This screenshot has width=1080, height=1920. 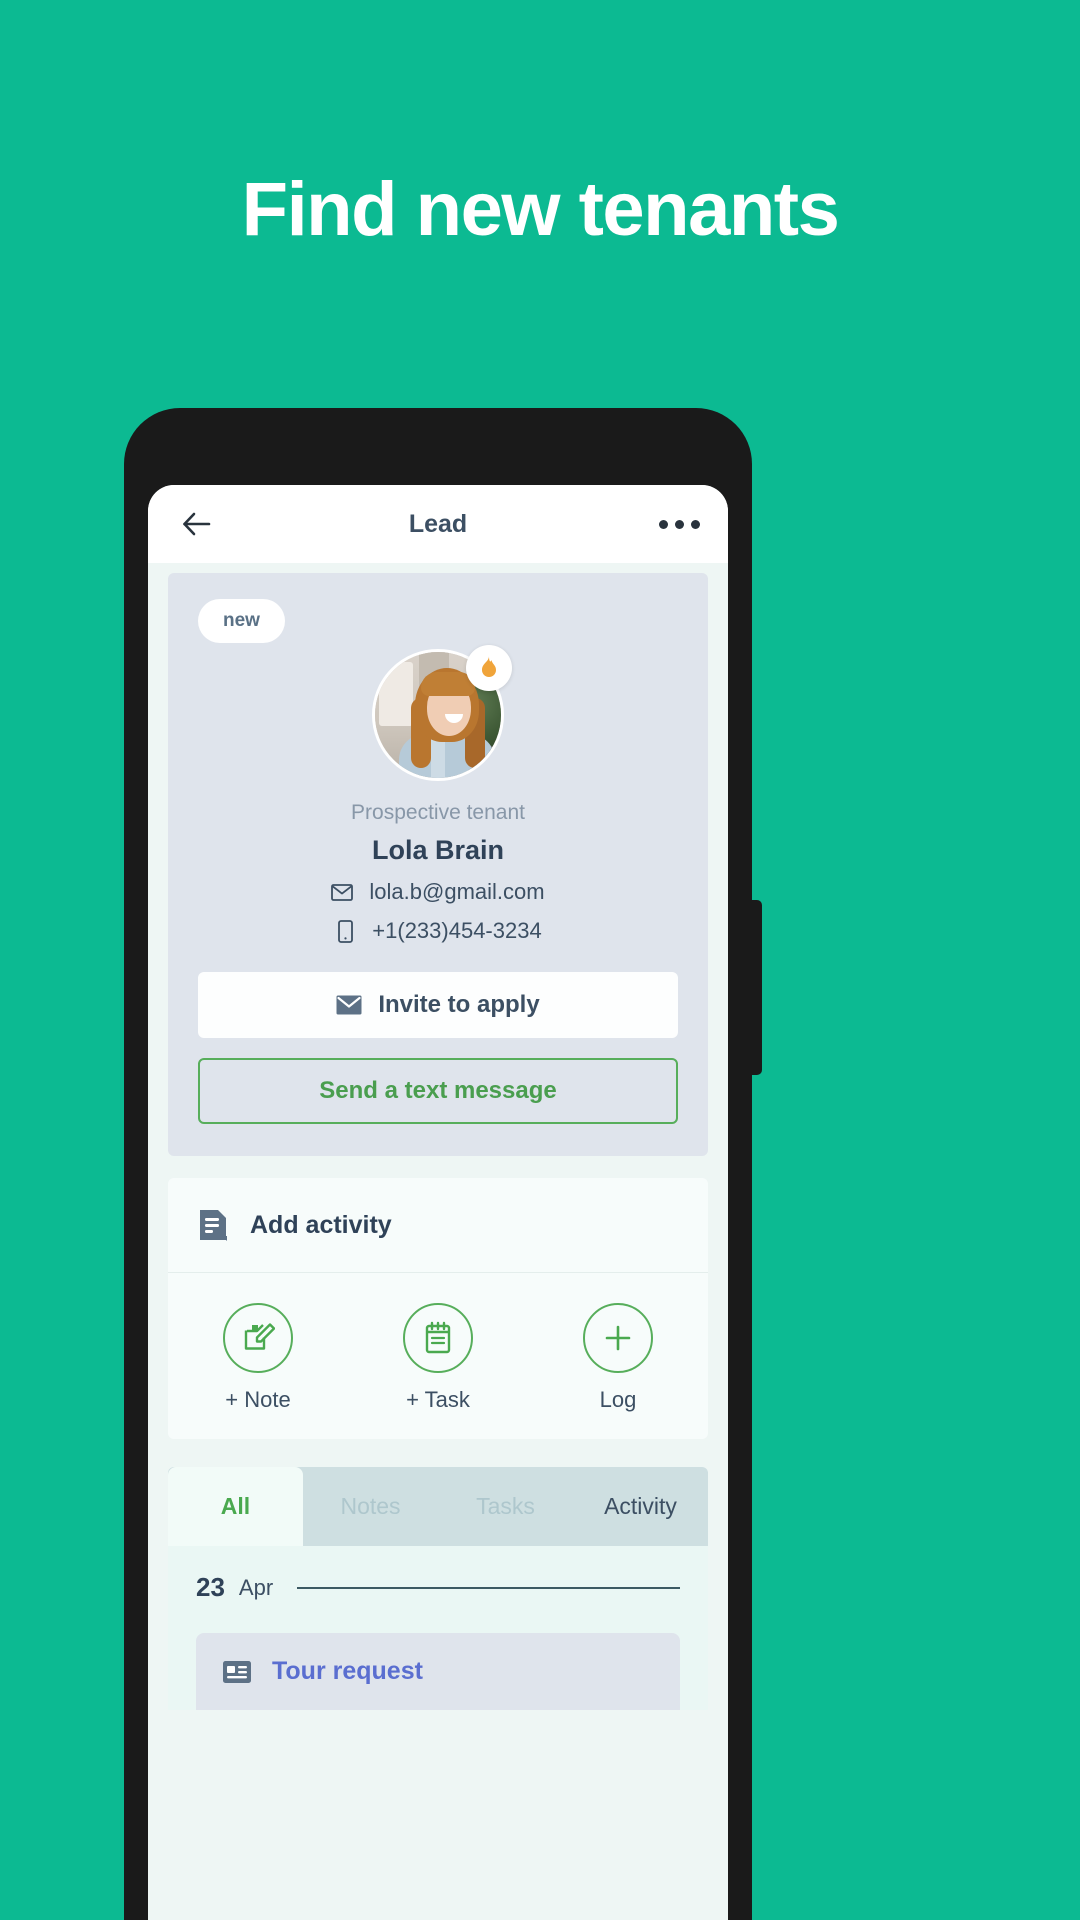 I want to click on phone-row: +1(233)454-3234, so click(x=438, y=931).